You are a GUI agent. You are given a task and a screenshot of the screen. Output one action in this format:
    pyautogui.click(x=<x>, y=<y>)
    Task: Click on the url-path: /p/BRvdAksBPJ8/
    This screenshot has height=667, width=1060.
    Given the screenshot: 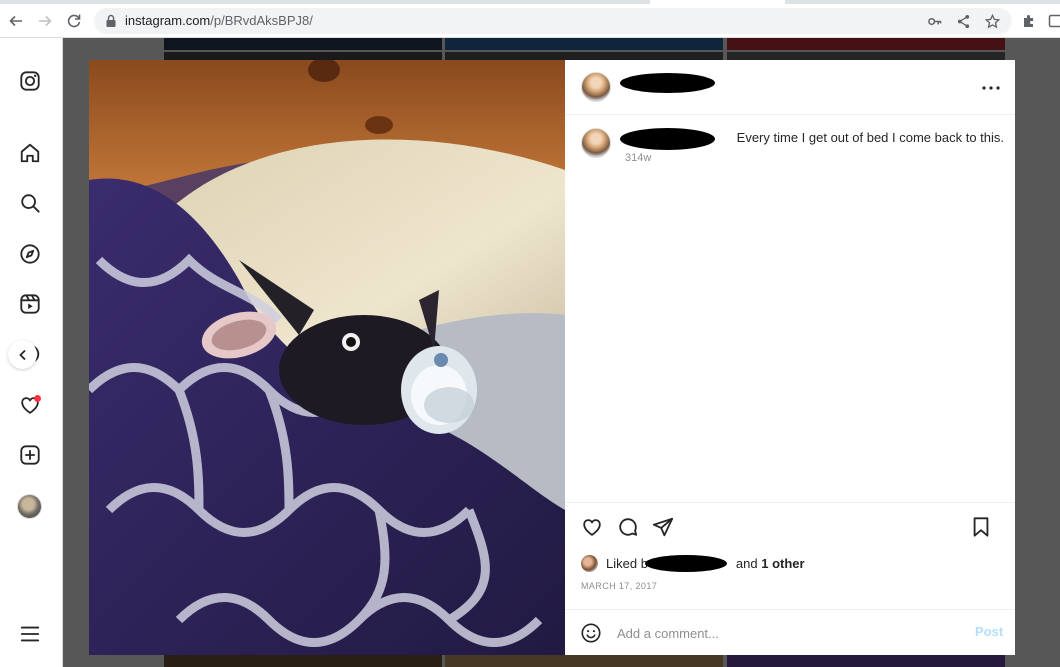 What is the action you would take?
    pyautogui.click(x=261, y=20)
    